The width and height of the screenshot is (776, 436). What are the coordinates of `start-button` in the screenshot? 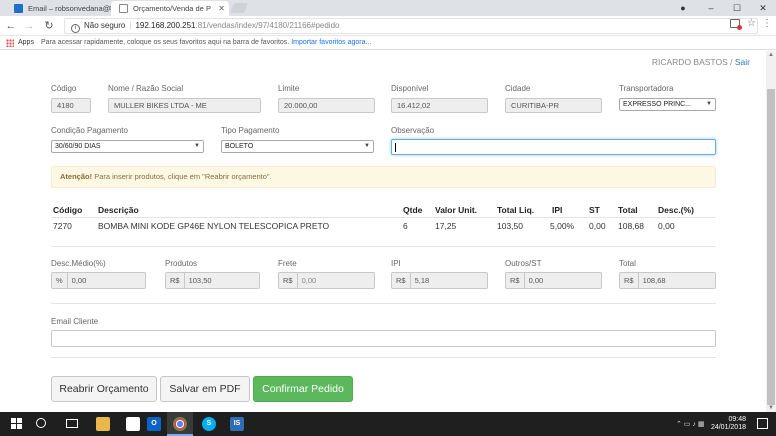 It's located at (15, 424).